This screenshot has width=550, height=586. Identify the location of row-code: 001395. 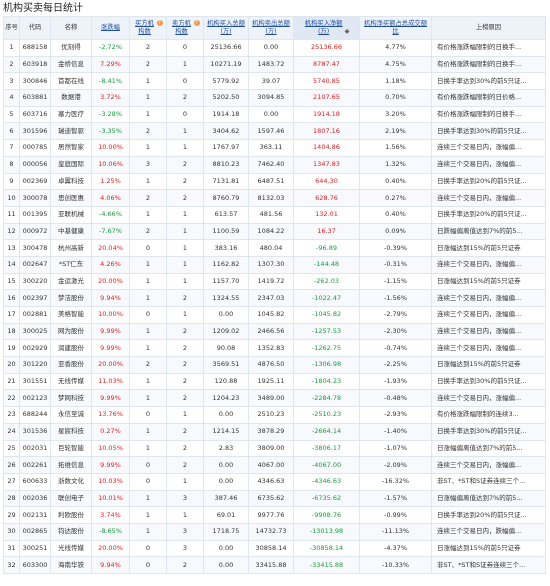
(35, 214).